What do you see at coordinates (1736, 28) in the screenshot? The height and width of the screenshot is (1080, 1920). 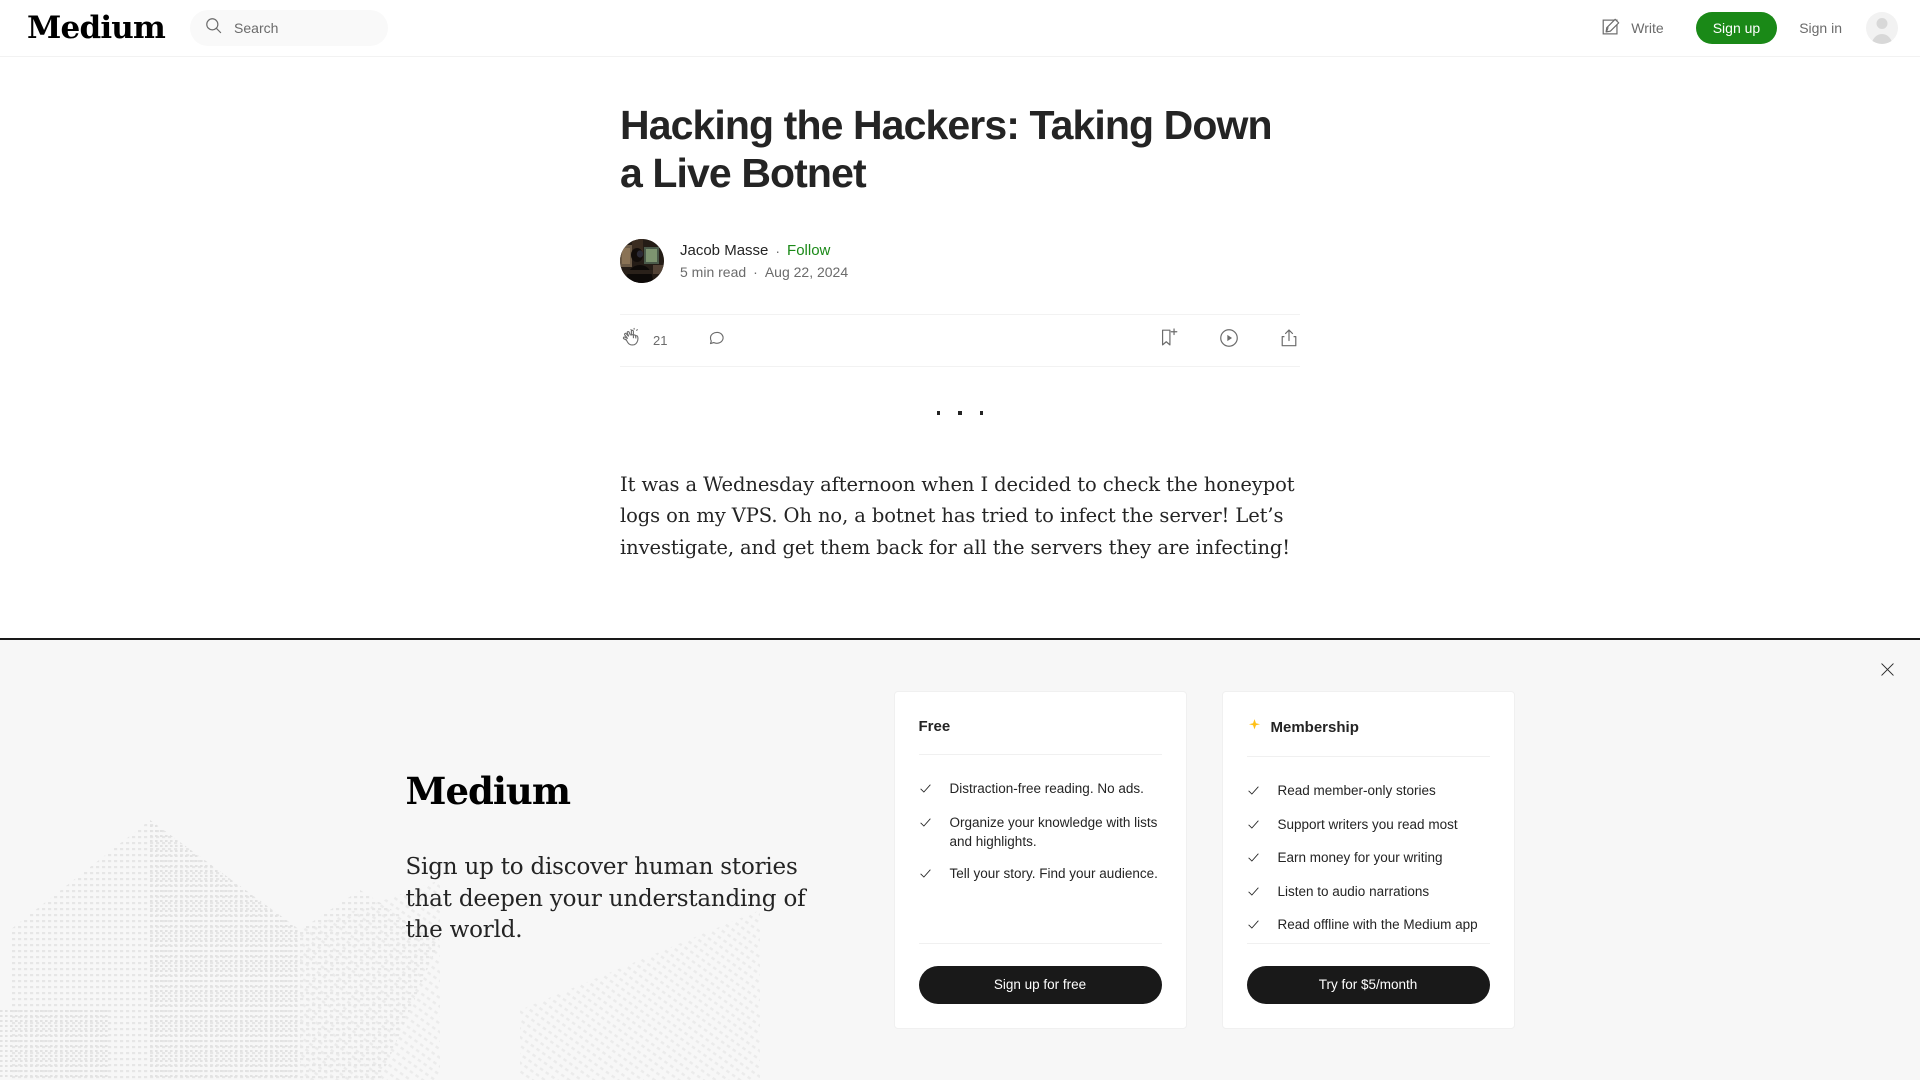 I see `signup-button: Sign up` at bounding box center [1736, 28].